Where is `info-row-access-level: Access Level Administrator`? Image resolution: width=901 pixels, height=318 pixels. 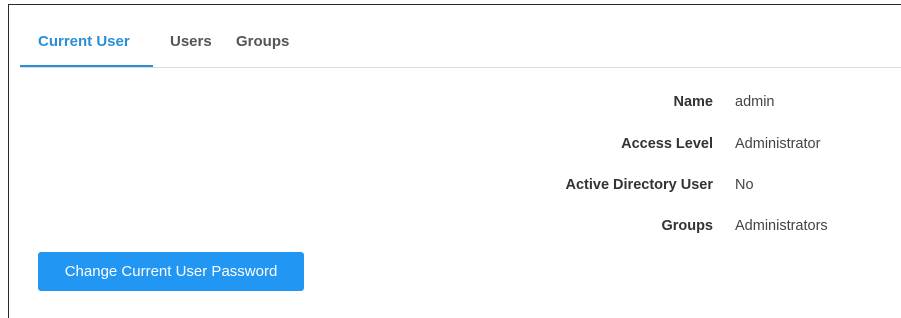
info-row-access-level: Access Level Administrator is located at coordinates (455, 146).